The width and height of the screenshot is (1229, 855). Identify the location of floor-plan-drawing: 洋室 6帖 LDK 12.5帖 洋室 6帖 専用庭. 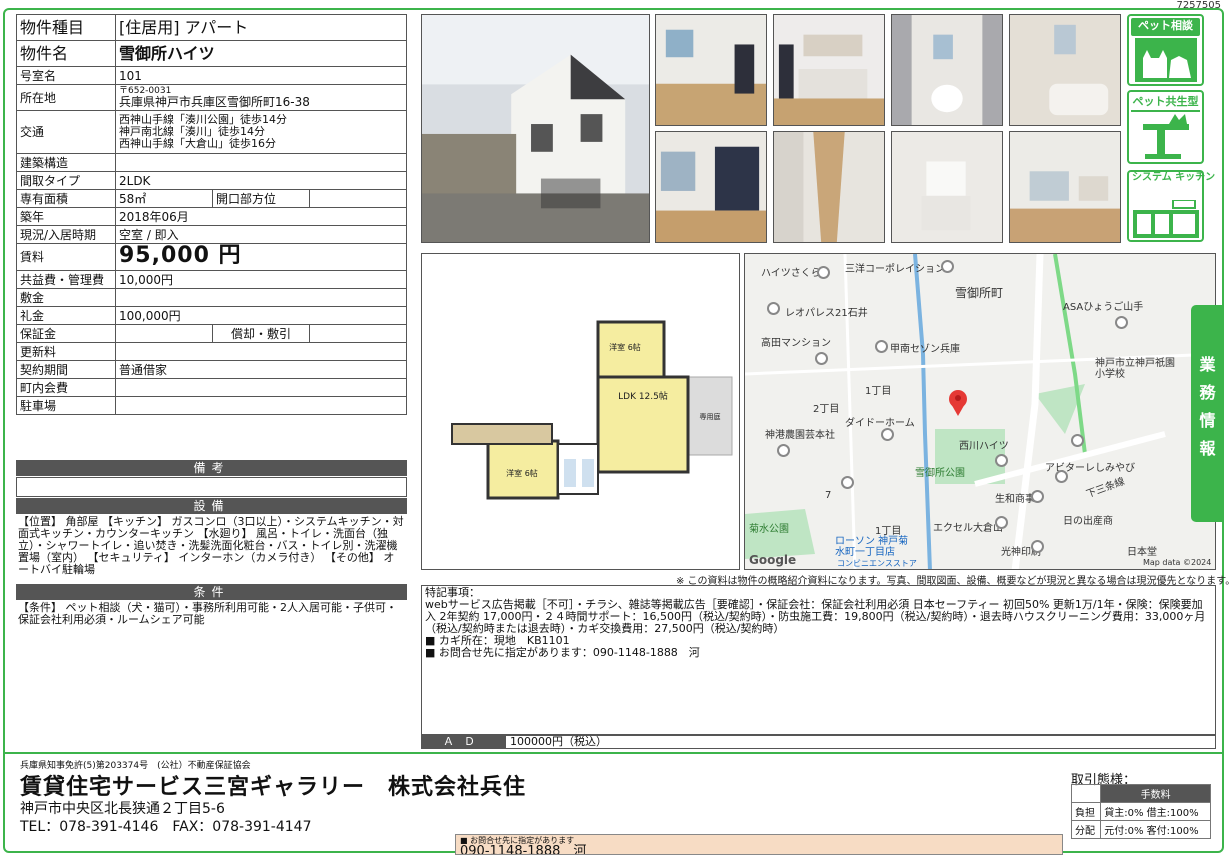
(592, 410).